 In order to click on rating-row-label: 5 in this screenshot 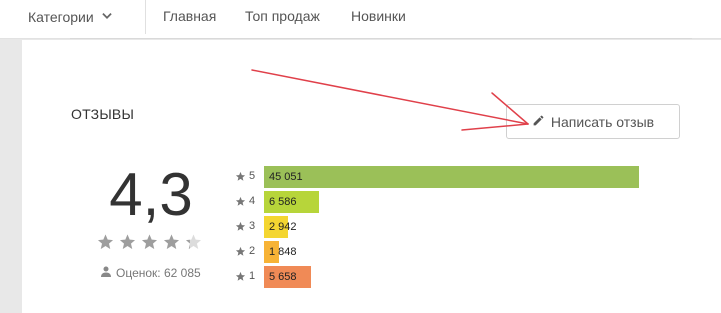, I will do `click(245, 176)`.